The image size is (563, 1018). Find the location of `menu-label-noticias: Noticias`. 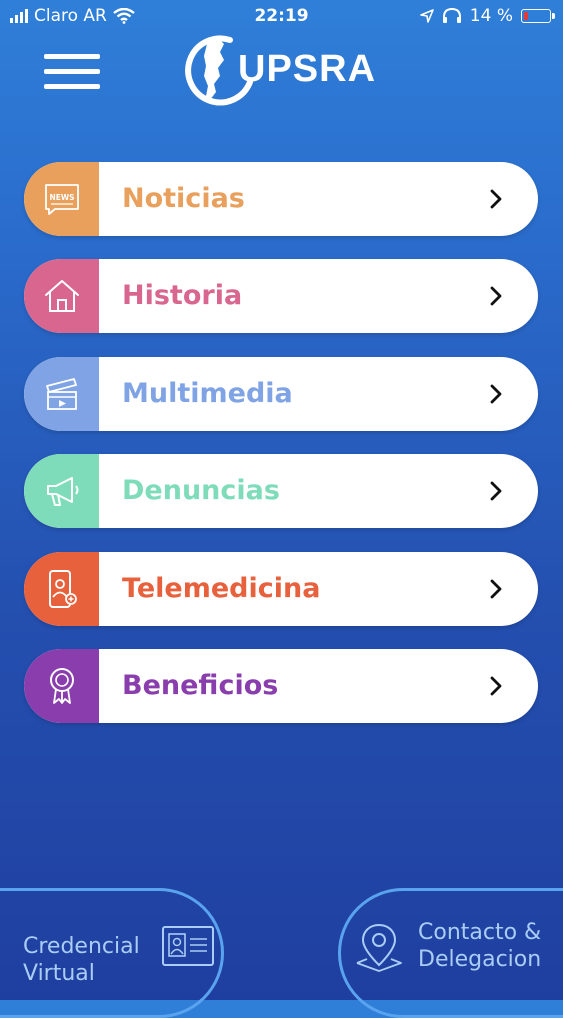

menu-label-noticias: Noticias is located at coordinates (183, 198).